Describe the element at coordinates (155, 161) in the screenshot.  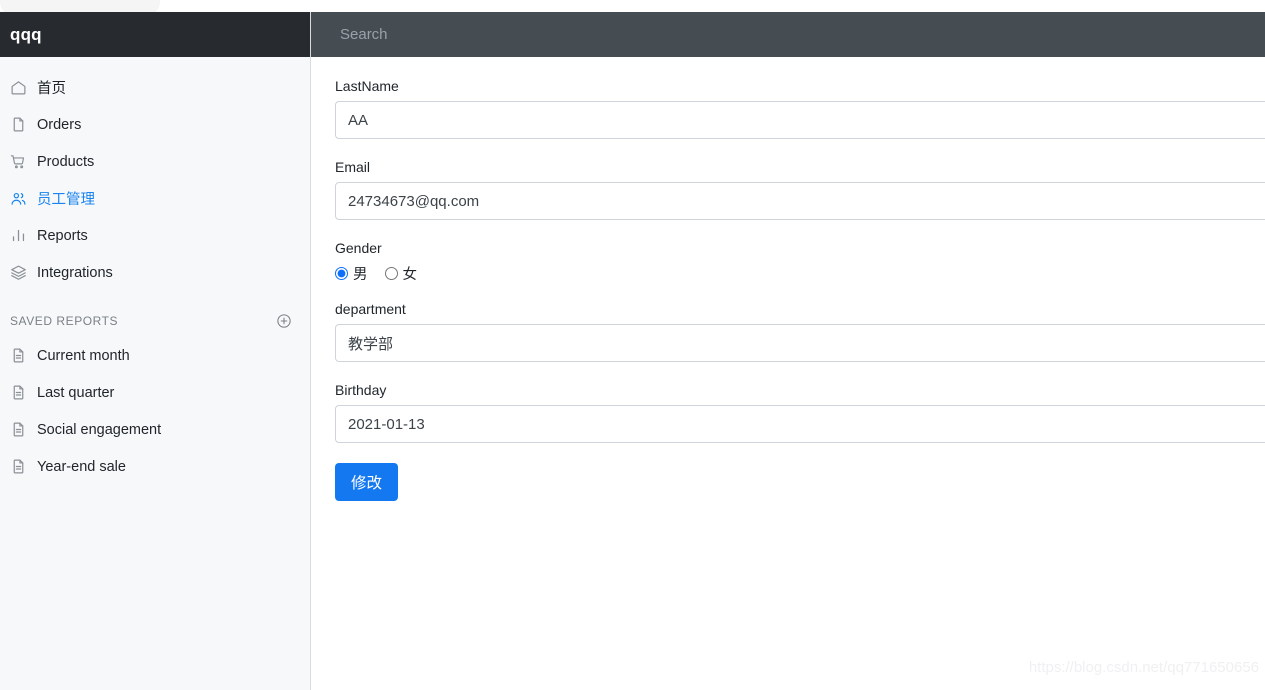
I see `sidebar-item-products: Products` at that location.